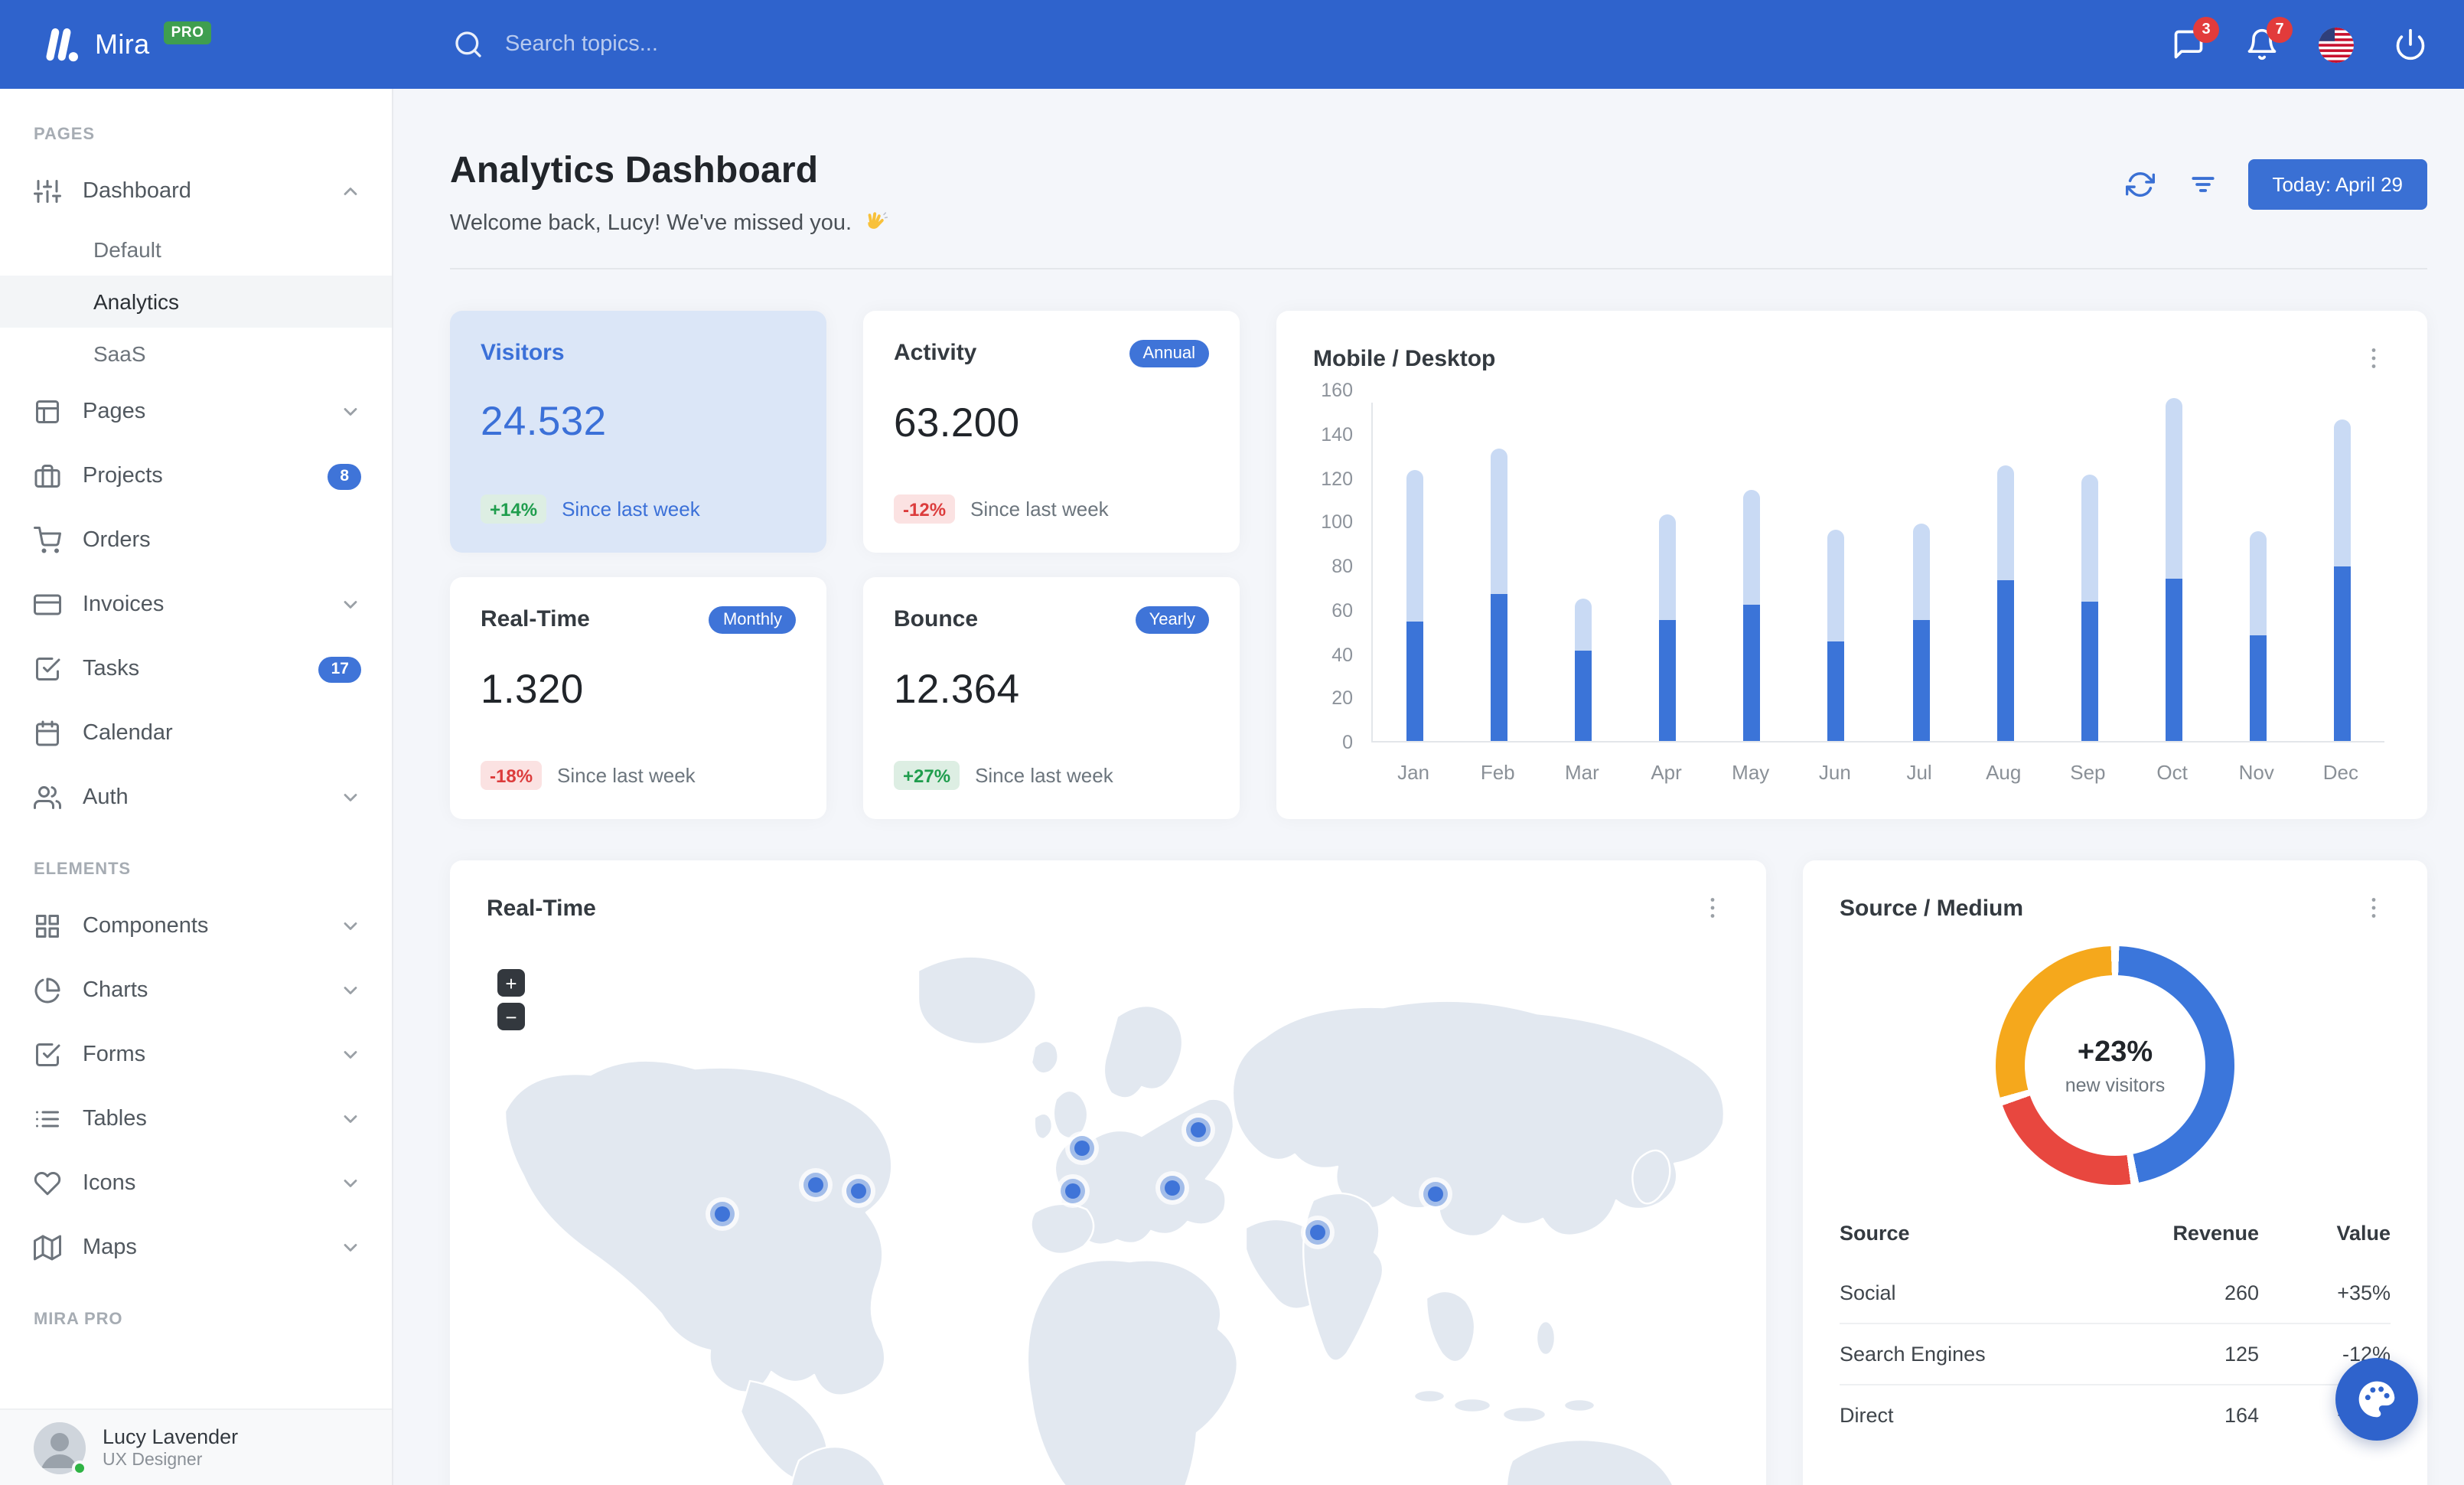 Image resolution: width=2464 pixels, height=1485 pixels. I want to click on x-axis-tick-label: Aug, so click(2004, 772).